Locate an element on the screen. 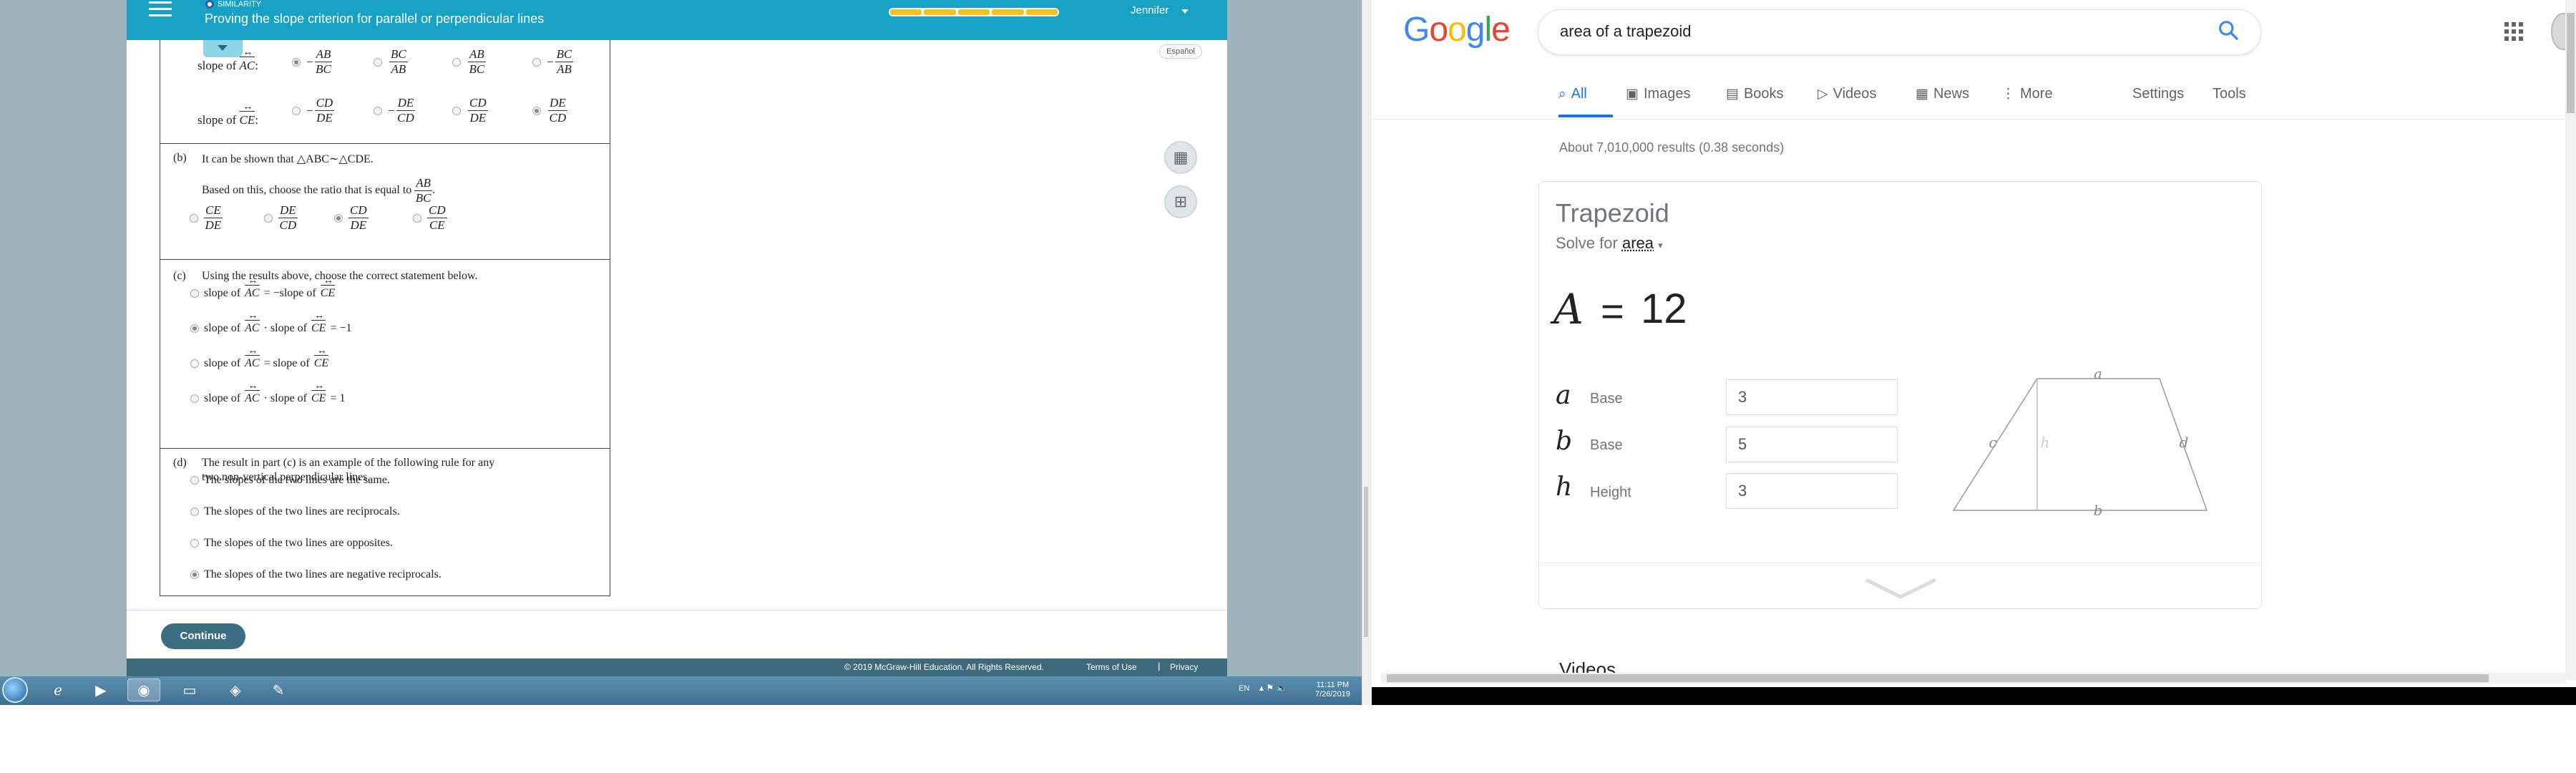  option-text: slope of is located at coordinates (222, 363).